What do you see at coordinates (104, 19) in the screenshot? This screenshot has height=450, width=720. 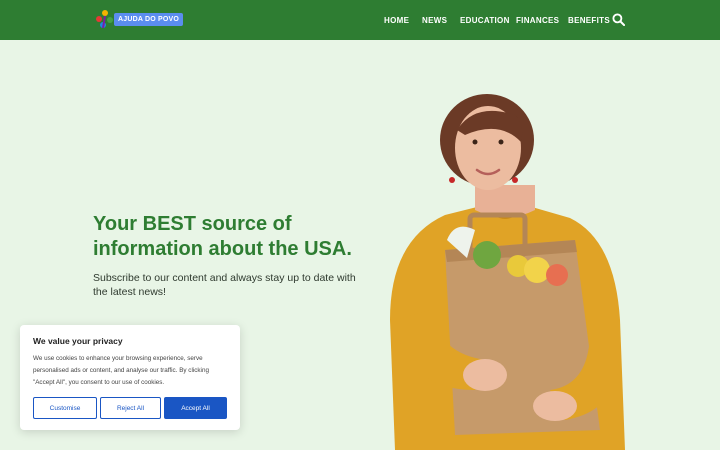 I see `logo-mark-icon` at bounding box center [104, 19].